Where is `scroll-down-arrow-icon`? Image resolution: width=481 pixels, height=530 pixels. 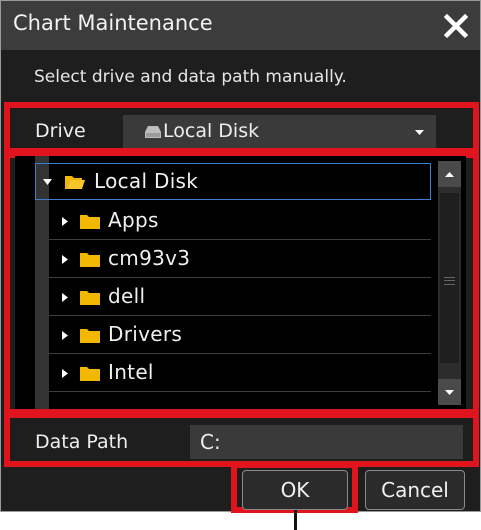 scroll-down-arrow-icon is located at coordinates (449, 392).